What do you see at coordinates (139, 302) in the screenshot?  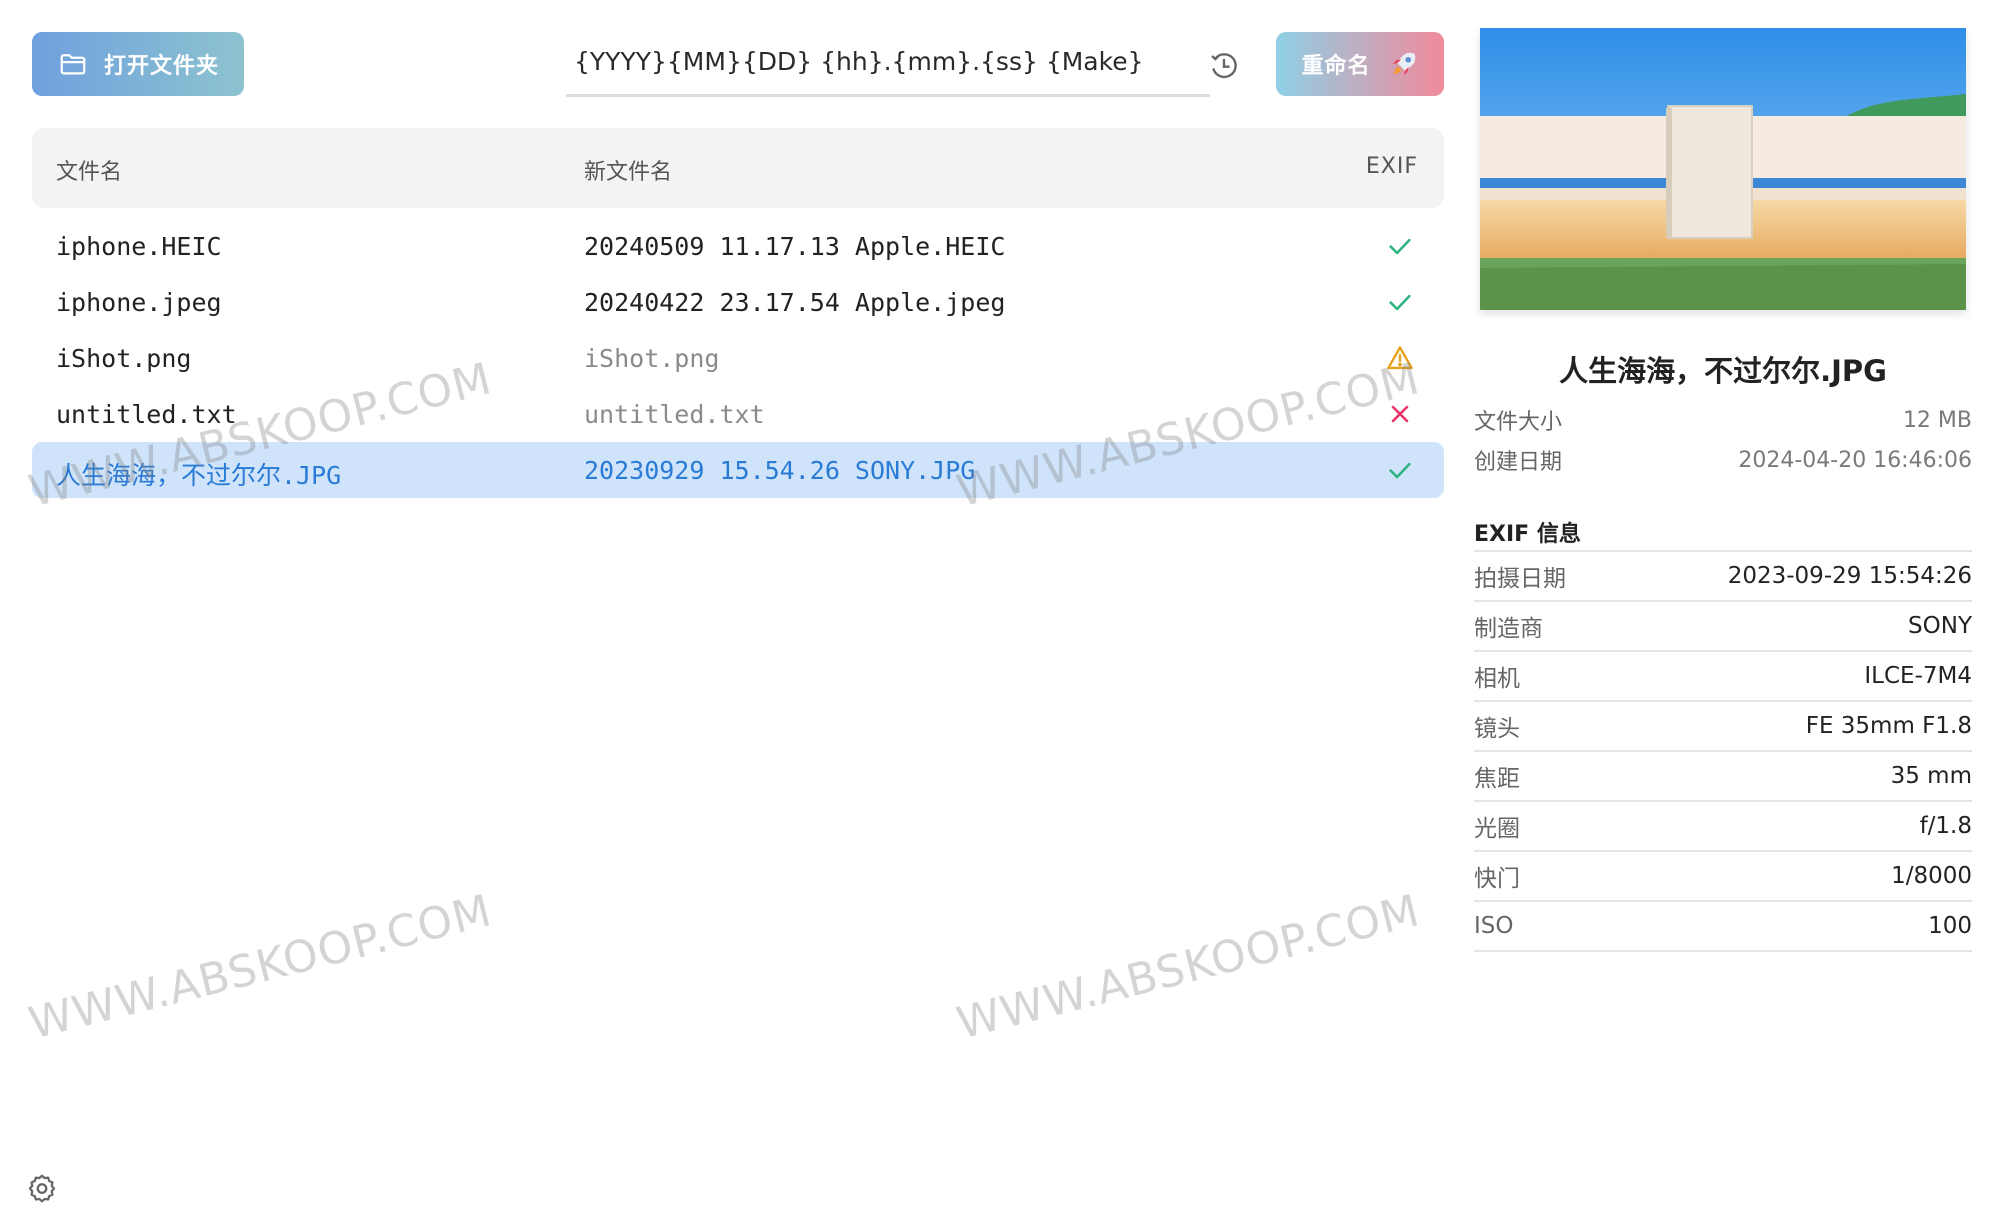 I see `row-filename: iphone.jpeg` at bounding box center [139, 302].